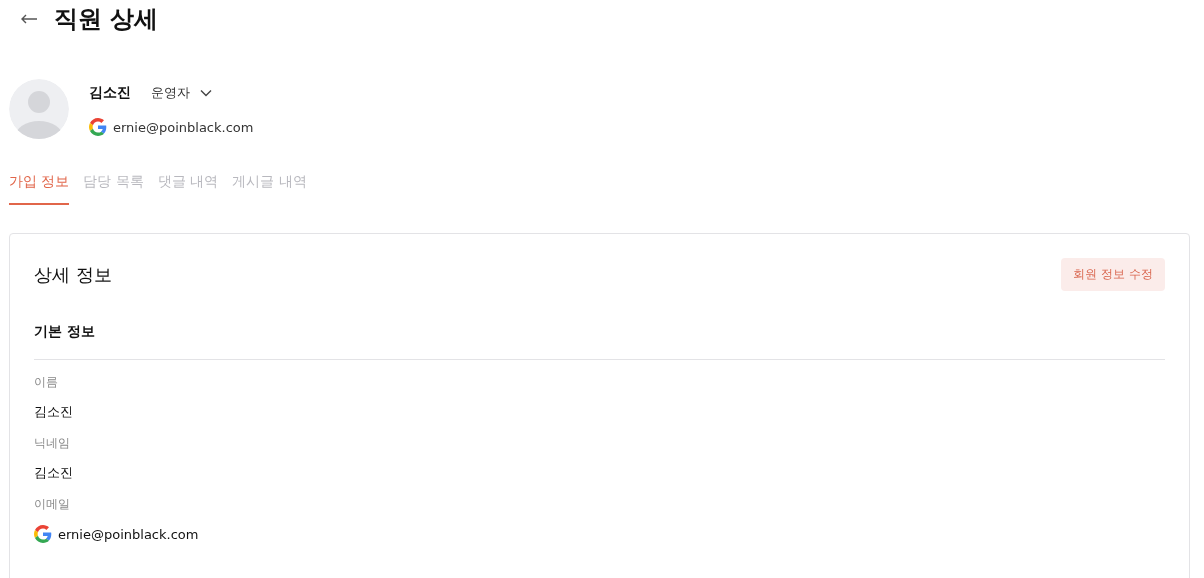 Image resolution: width=1204 pixels, height=578 pixels. I want to click on employee-email: ernie@poinblack.com, so click(183, 127).